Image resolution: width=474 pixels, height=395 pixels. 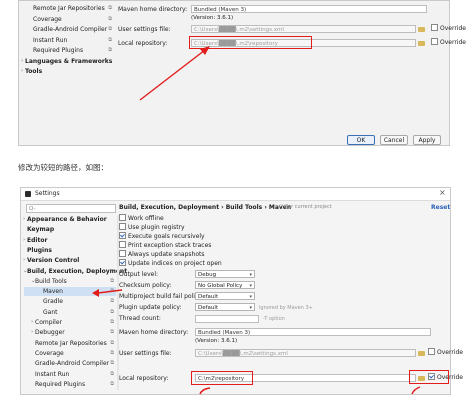 What do you see at coordinates (416, 390) in the screenshot?
I see `override-curve-arrow` at bounding box center [416, 390].